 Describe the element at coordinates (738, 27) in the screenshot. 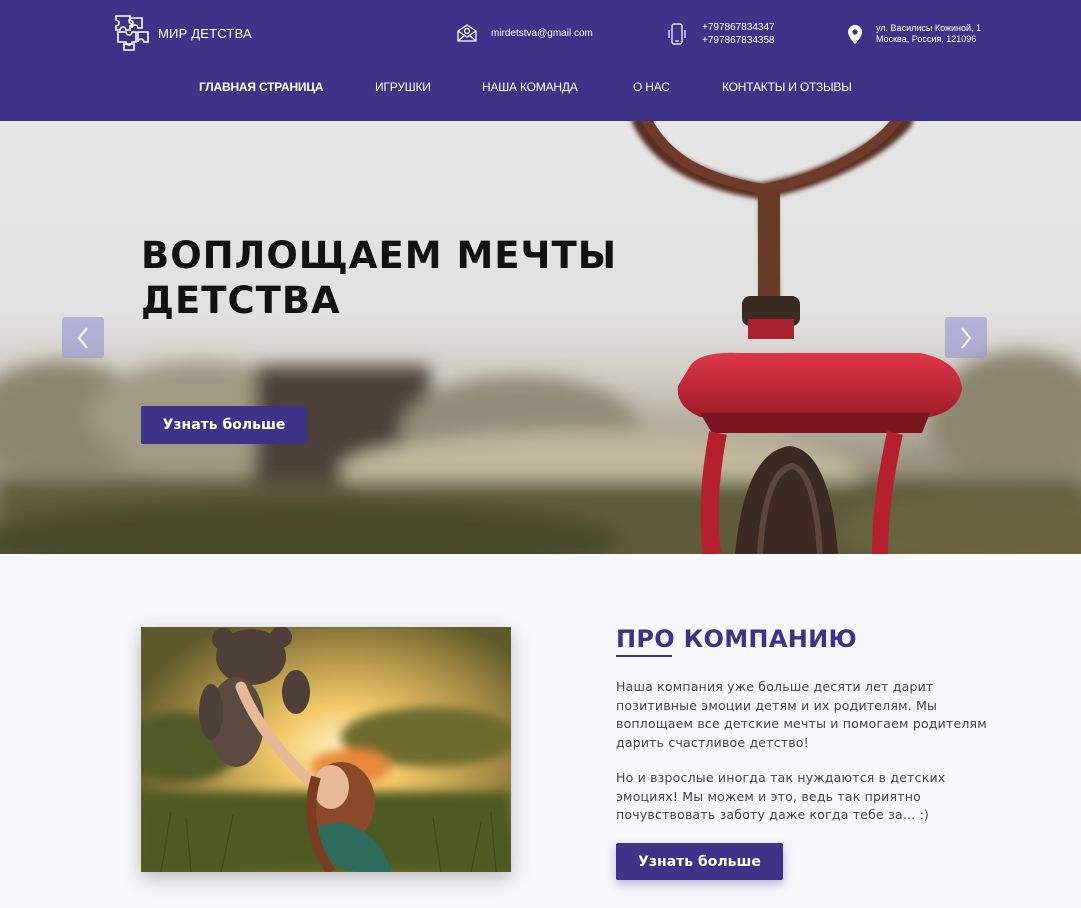

I see `phone-number-1: +797867834347` at that location.